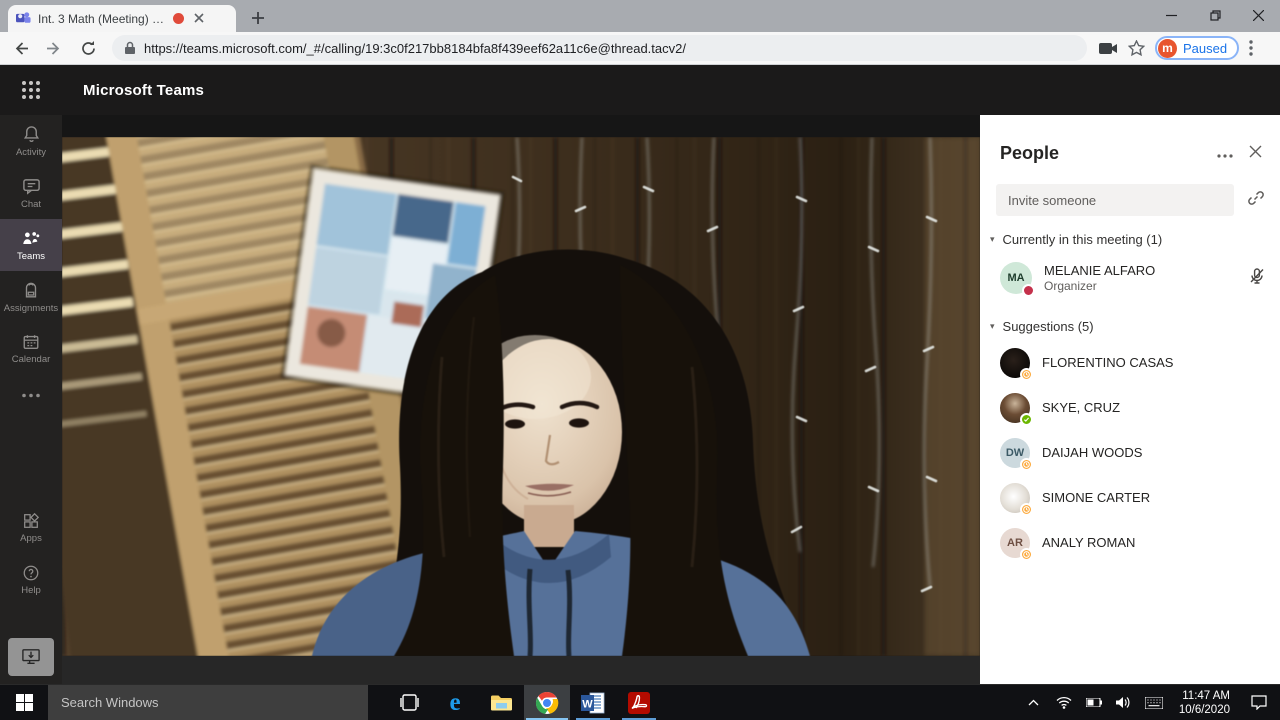 The width and height of the screenshot is (1280, 720). I want to click on avatar-initials: DW, so click(1015, 452).